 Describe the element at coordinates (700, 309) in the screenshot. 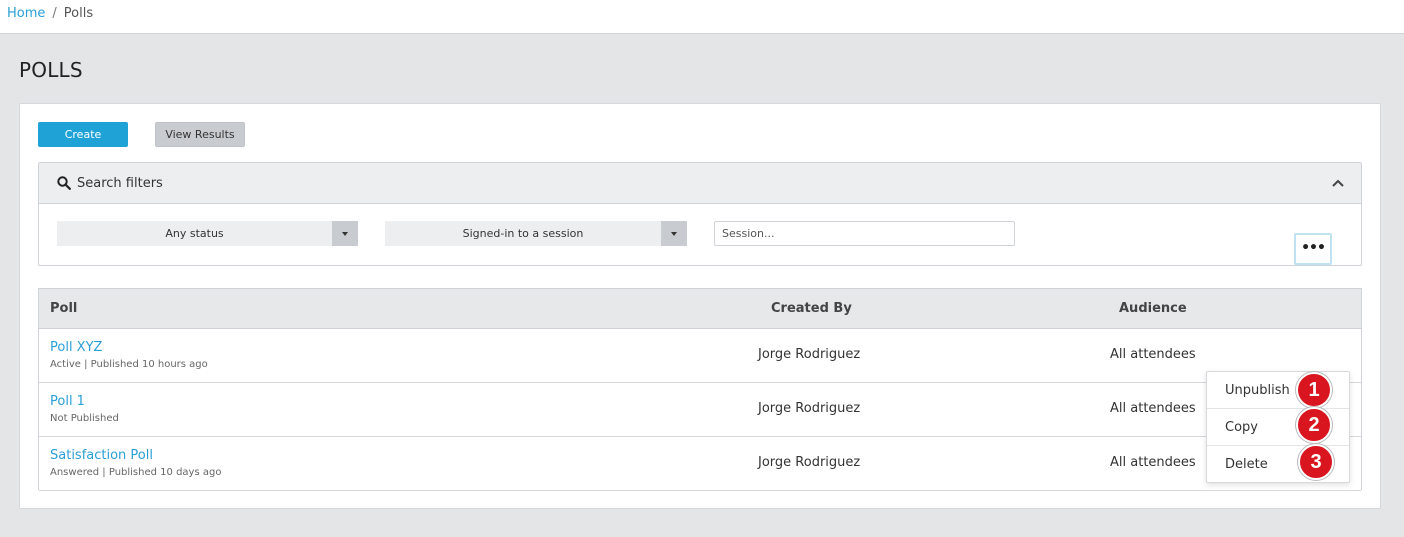

I see `table-header: Poll Created By Audience` at that location.